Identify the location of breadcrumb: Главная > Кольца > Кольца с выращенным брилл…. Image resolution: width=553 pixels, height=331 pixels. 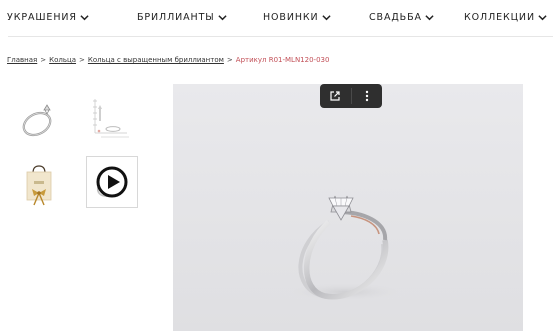
(168, 60).